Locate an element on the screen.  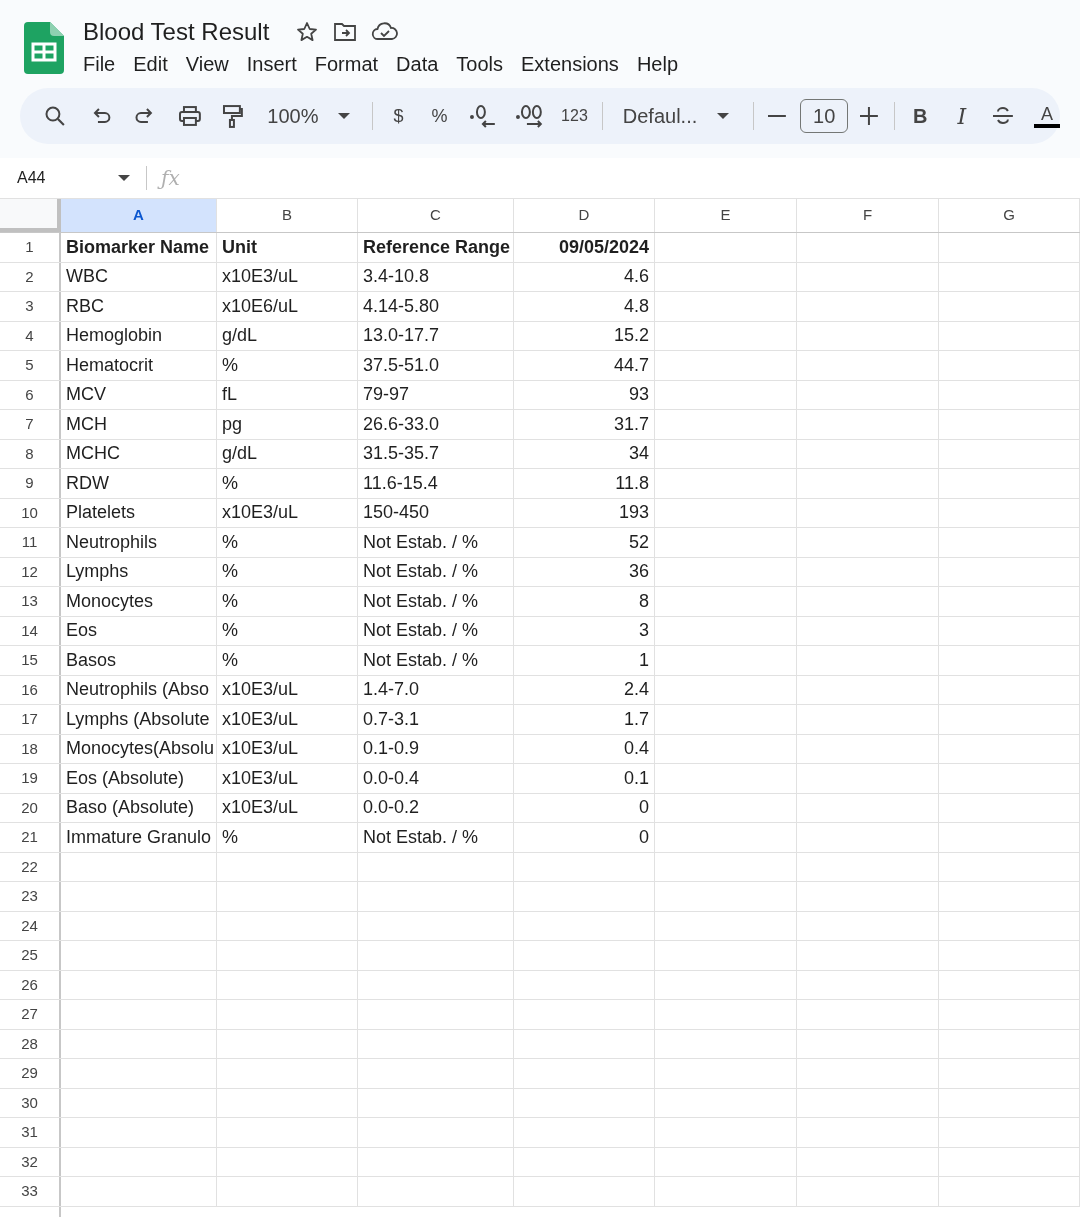
currency-format-button: $ is located at coordinates (398, 116).